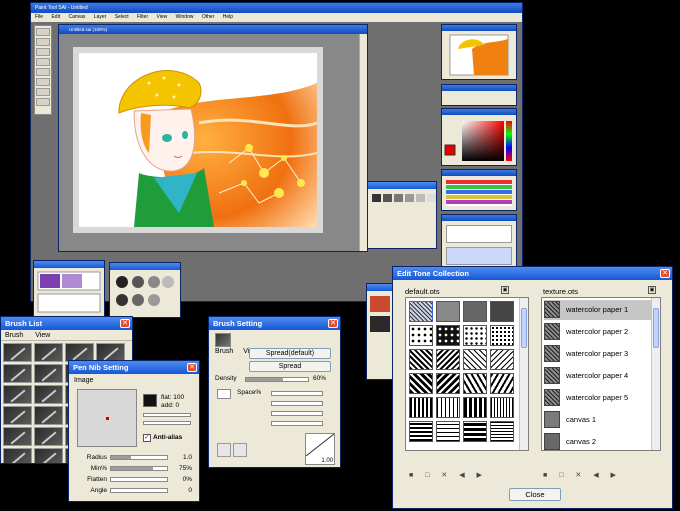 Image resolution: width=680 pixels, height=511 pixels. What do you see at coordinates (290, 366) in the screenshot?
I see `spread-button: Spread` at bounding box center [290, 366].